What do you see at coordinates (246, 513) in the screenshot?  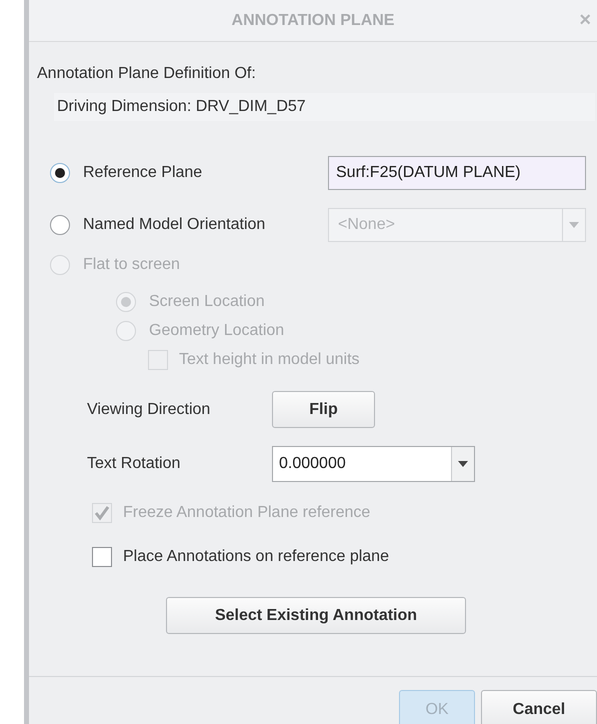 I see `checkbox-label: Freeze Annotation Plane reference` at bounding box center [246, 513].